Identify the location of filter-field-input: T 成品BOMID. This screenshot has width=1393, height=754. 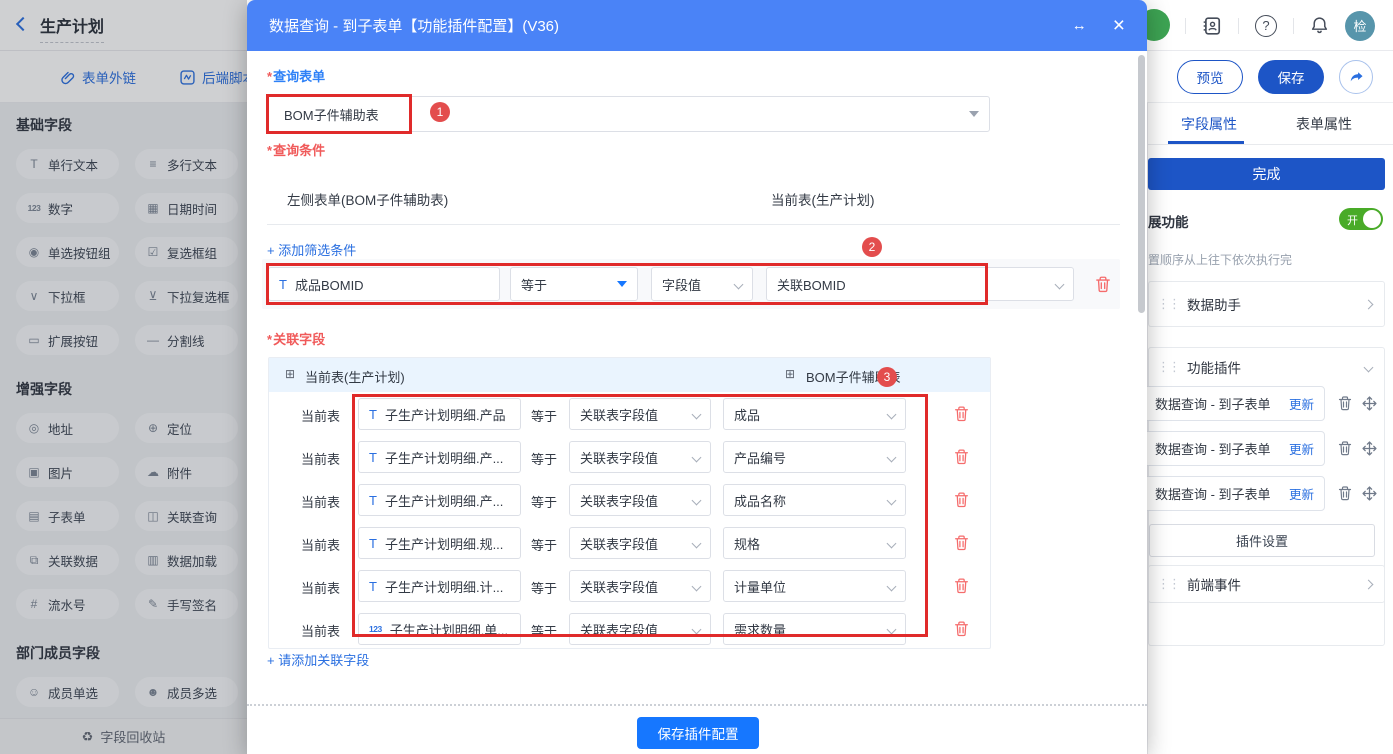
(384, 284).